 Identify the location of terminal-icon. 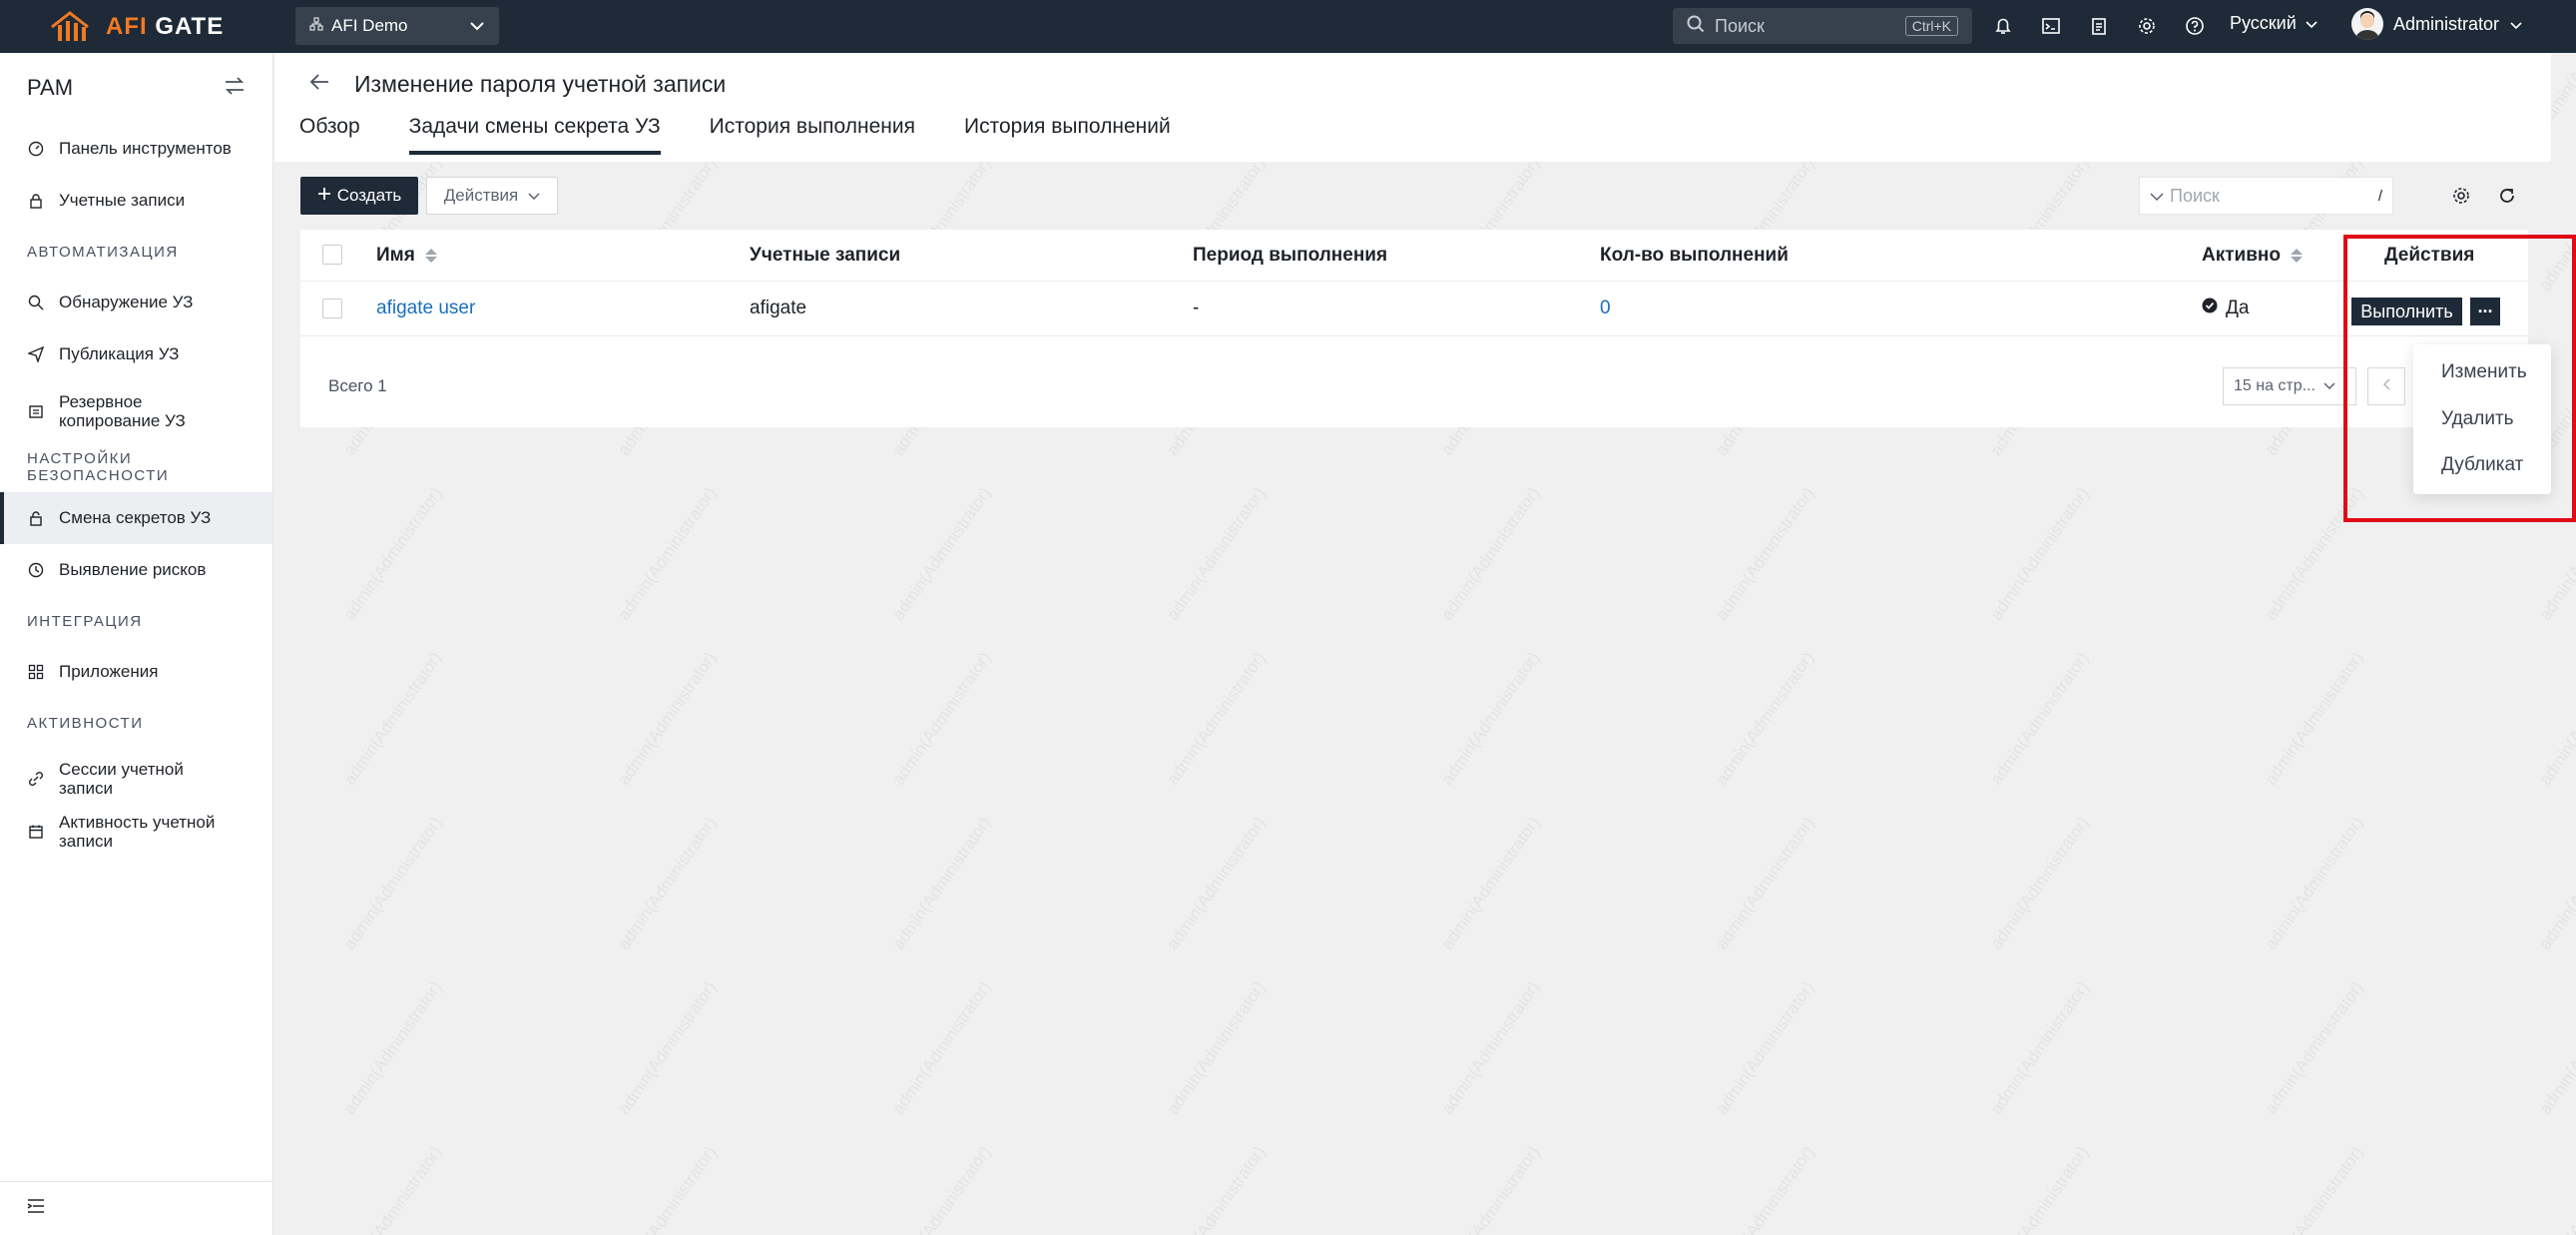
(2051, 26).